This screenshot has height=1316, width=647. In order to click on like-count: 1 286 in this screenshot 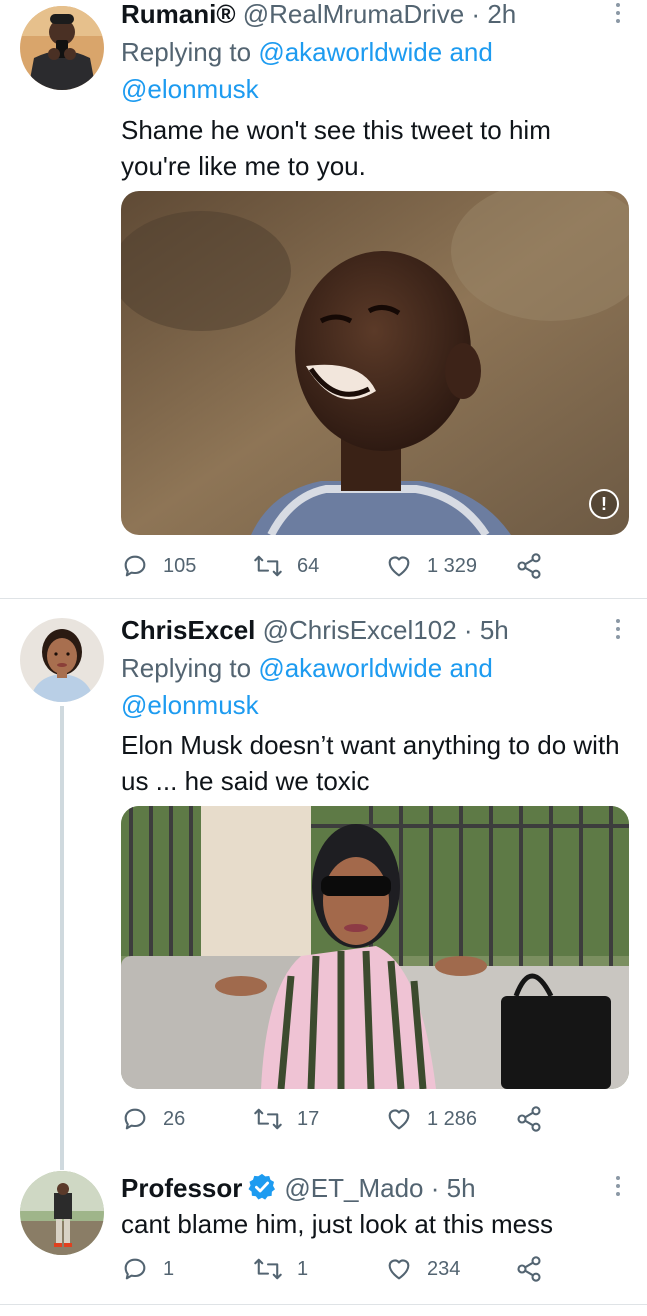, I will do `click(452, 1118)`.